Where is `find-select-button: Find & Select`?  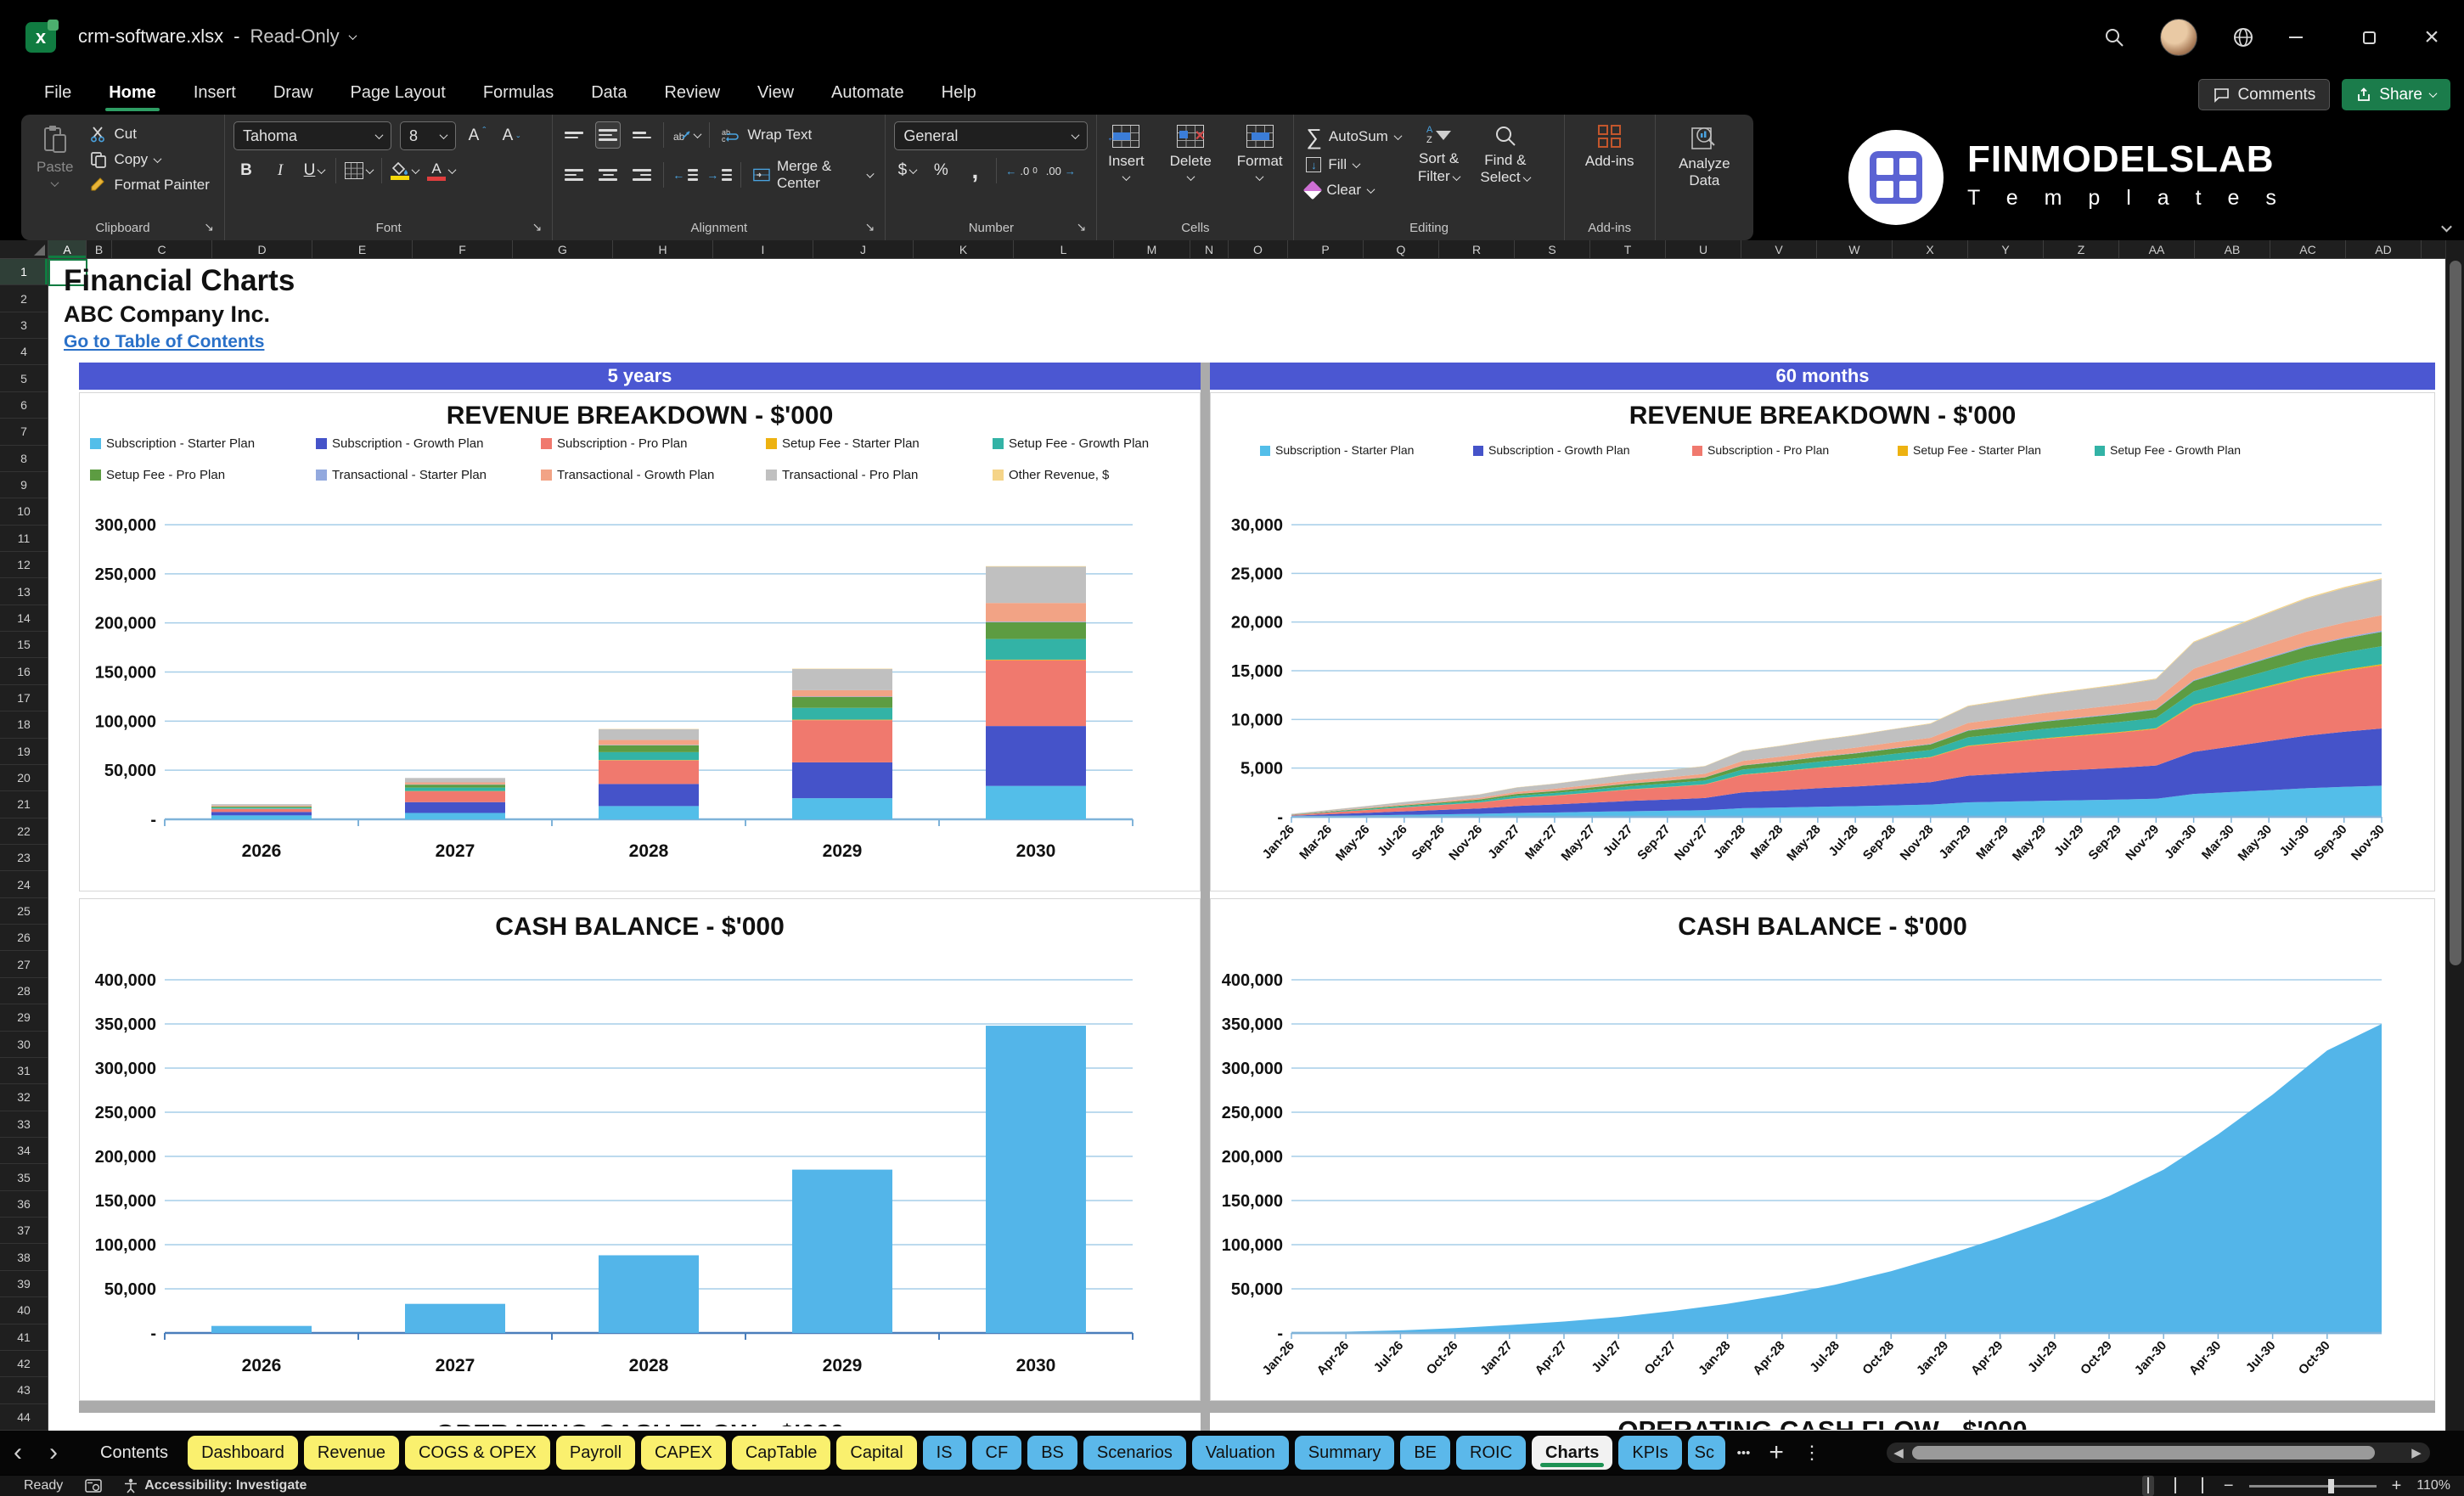
find-select-button: Find & Select is located at coordinates (1505, 155).